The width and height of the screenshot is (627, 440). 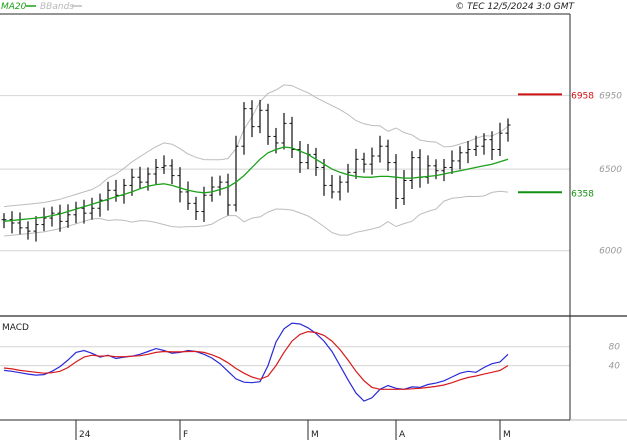 What do you see at coordinates (185, 435) in the screenshot?
I see `x-tick-label: F` at bounding box center [185, 435].